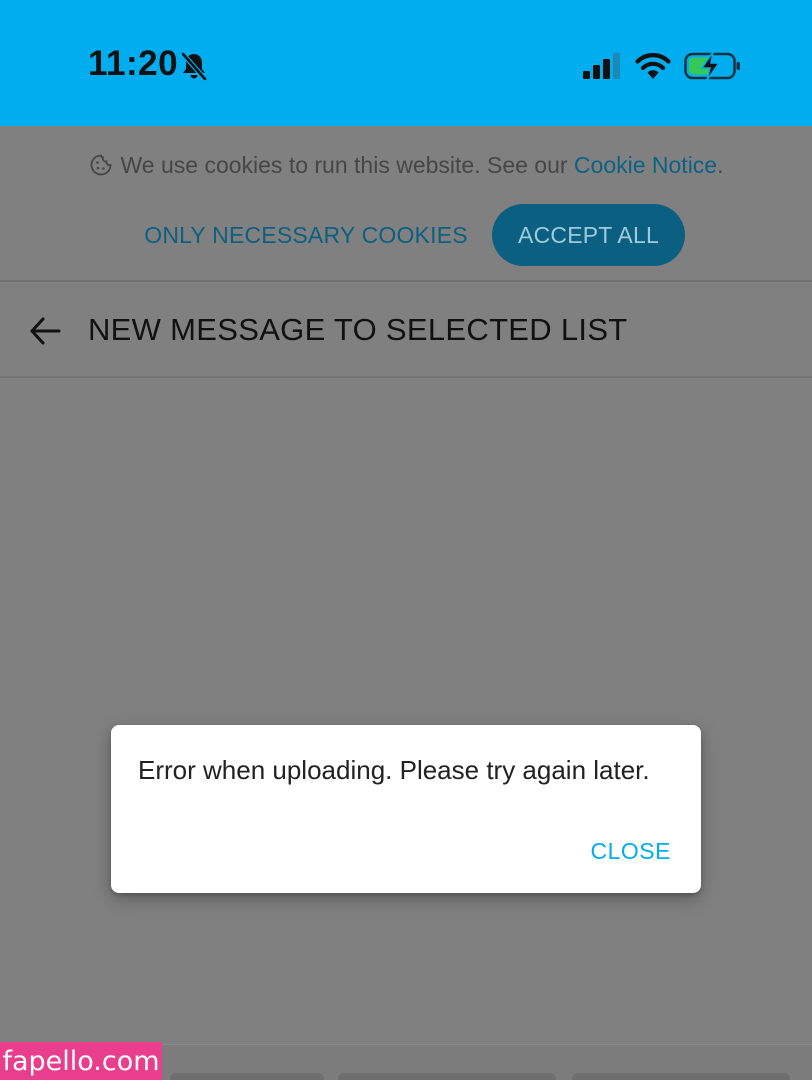 Image resolution: width=812 pixels, height=1080 pixels. What do you see at coordinates (100, 165) in the screenshot?
I see `cookie-icon` at bounding box center [100, 165].